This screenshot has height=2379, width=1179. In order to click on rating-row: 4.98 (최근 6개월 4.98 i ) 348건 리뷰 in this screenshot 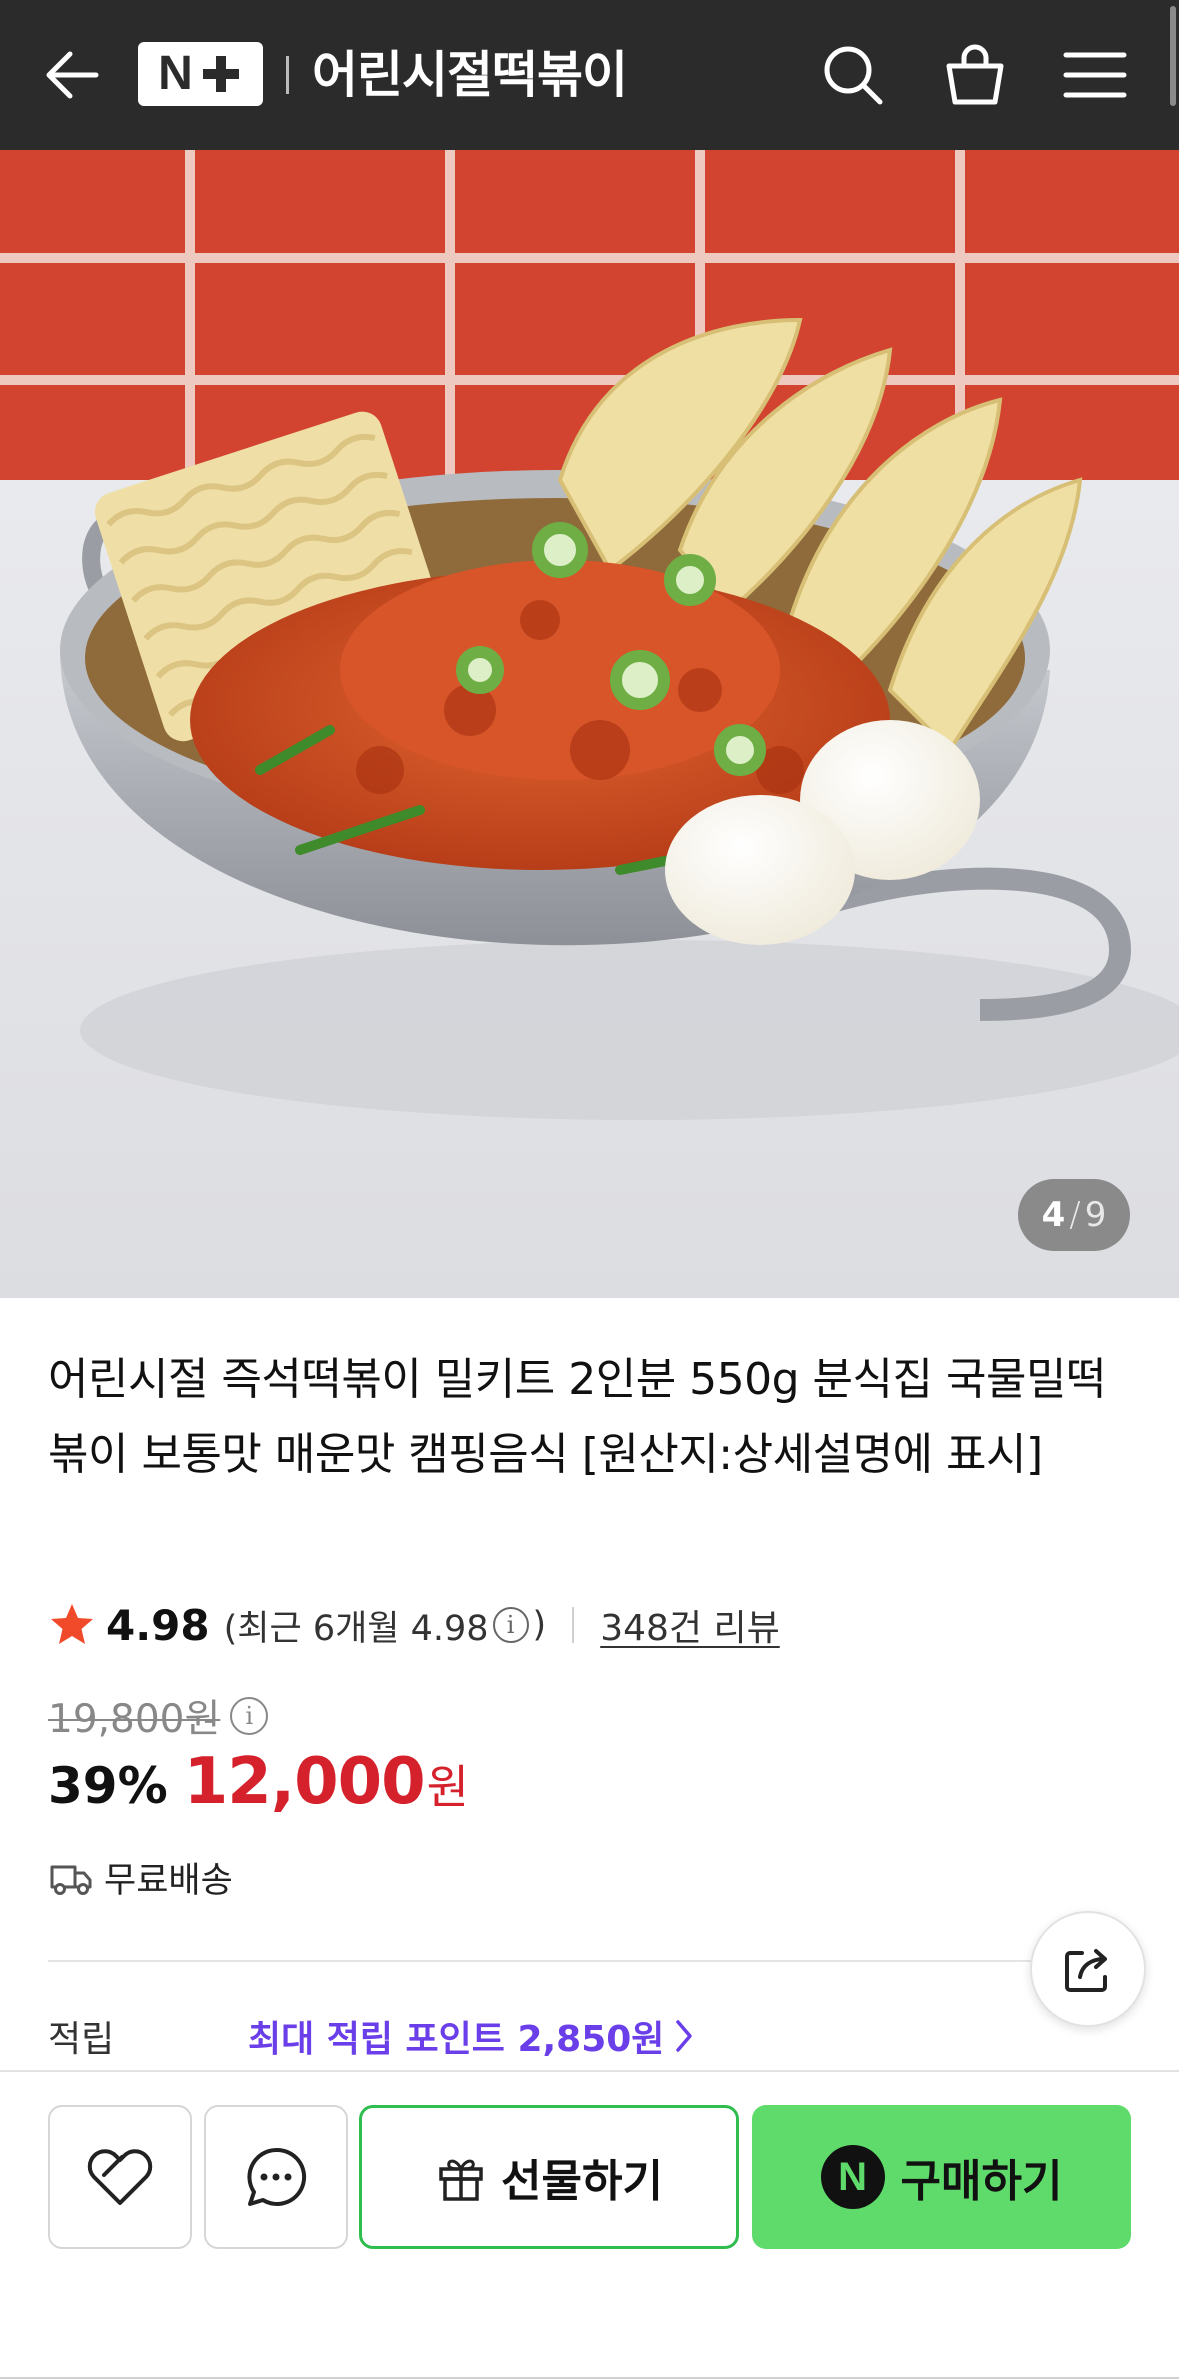, I will do `click(414, 1625)`.